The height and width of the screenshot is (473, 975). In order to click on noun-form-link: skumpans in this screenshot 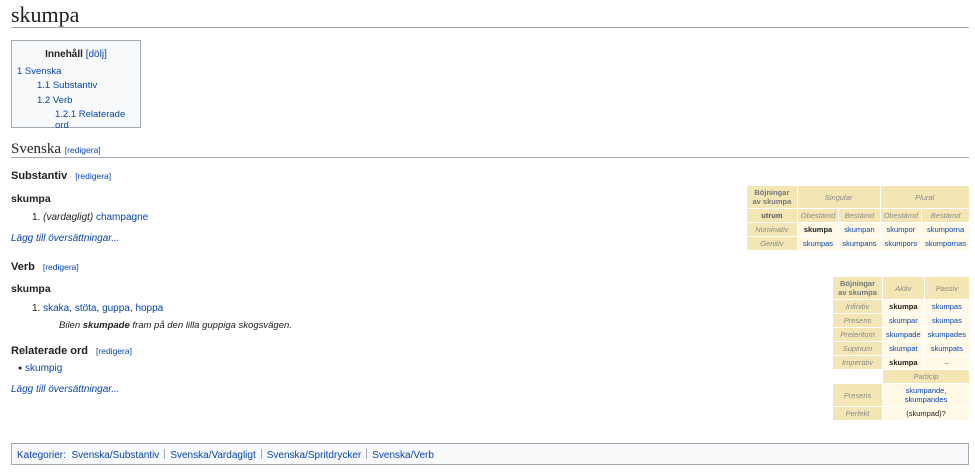, I will do `click(859, 243)`.